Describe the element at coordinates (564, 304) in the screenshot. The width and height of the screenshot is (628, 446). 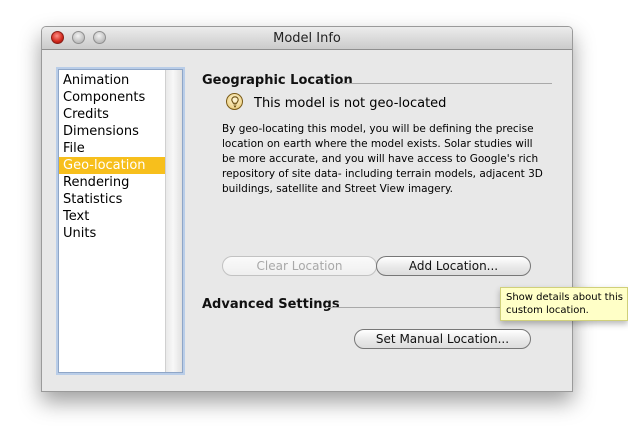
I see `tooltip: Show details about this custom location.` at that location.